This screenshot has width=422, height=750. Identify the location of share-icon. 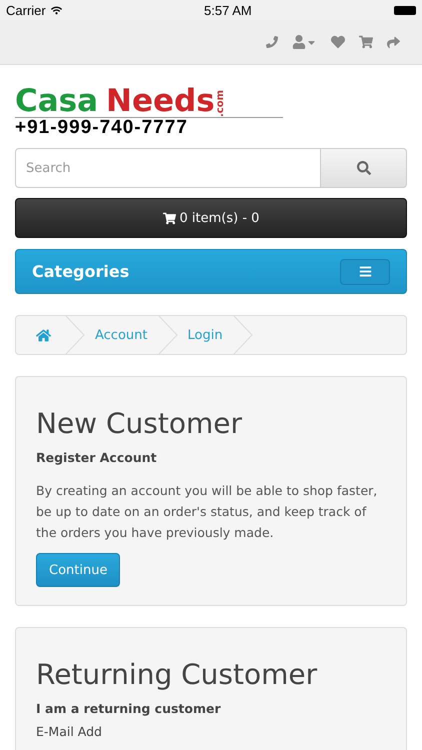
(393, 42).